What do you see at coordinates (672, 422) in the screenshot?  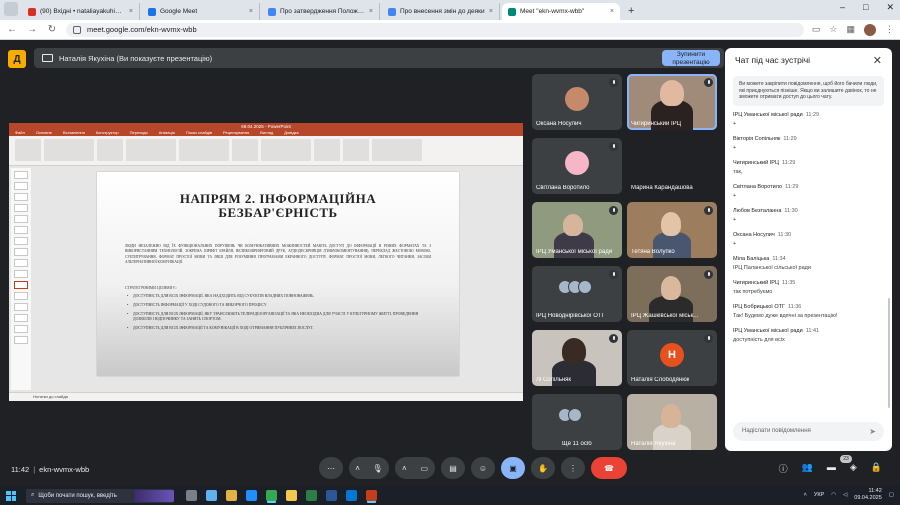 I see `participant-tile: Наталія Якухіна` at bounding box center [672, 422].